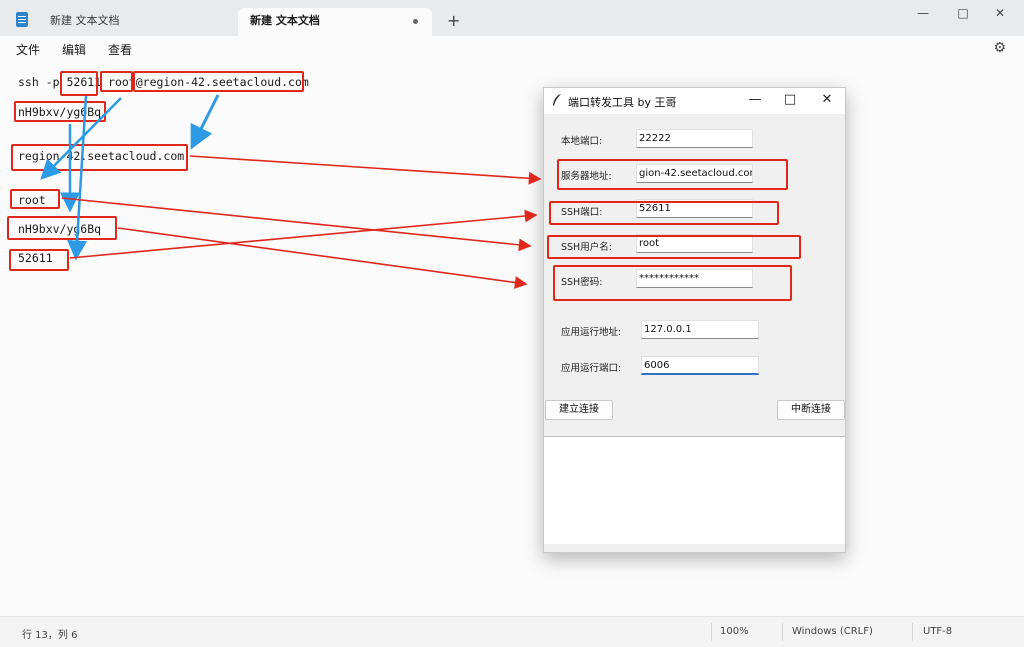 The image size is (1024, 647). I want to click on unsaved-dot-icon, so click(415, 21).